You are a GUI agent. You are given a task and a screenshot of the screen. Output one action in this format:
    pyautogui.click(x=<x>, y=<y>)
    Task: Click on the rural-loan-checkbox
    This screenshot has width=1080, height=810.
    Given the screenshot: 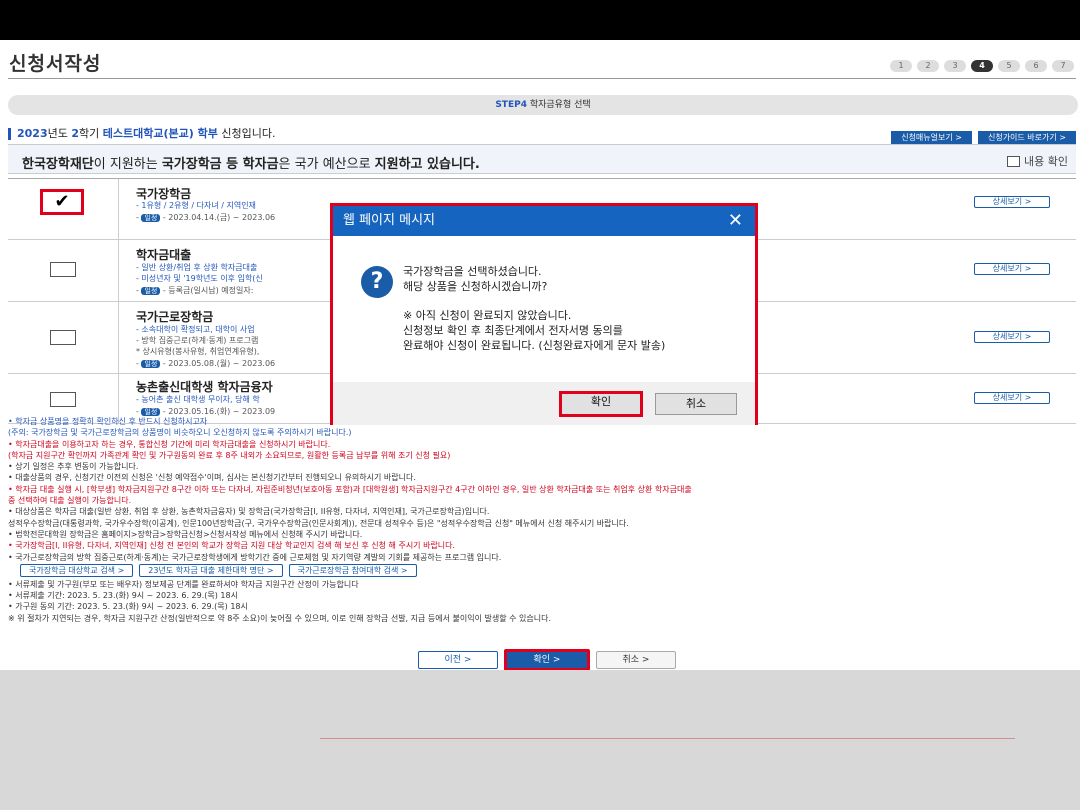 What is the action you would take?
    pyautogui.click(x=63, y=399)
    